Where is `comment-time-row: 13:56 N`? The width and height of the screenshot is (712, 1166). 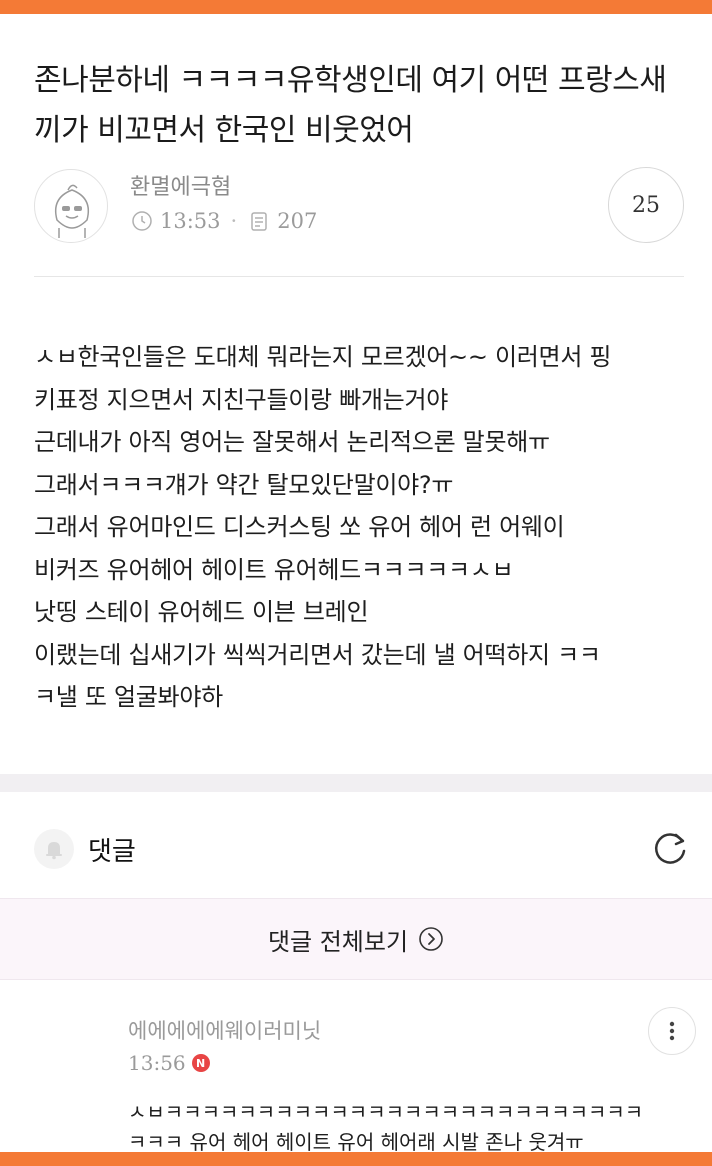
comment-time-row: 13:56 N is located at coordinates (169, 1063).